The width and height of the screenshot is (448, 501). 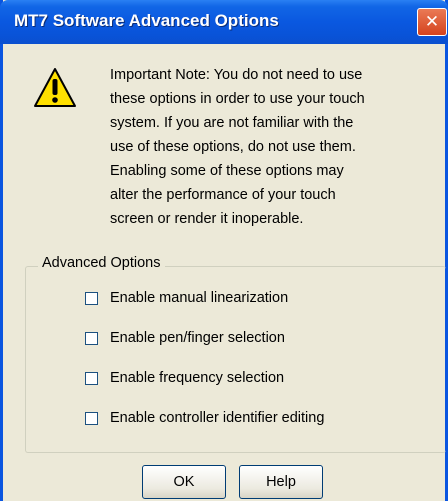 I want to click on advanced-options-label: Advanced Options, so click(x=101, y=263).